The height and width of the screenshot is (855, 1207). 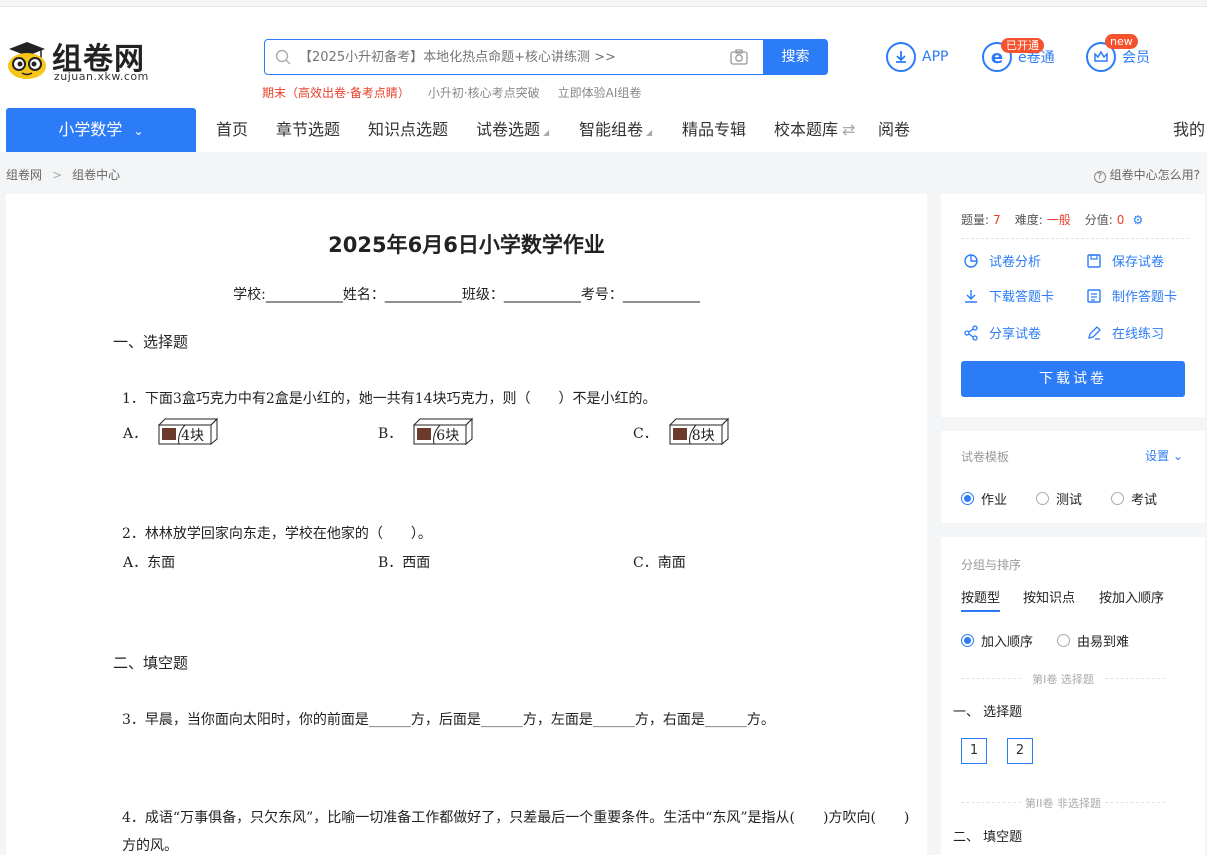 I want to click on breadcrumb-home: 组卷网, so click(x=24, y=175).